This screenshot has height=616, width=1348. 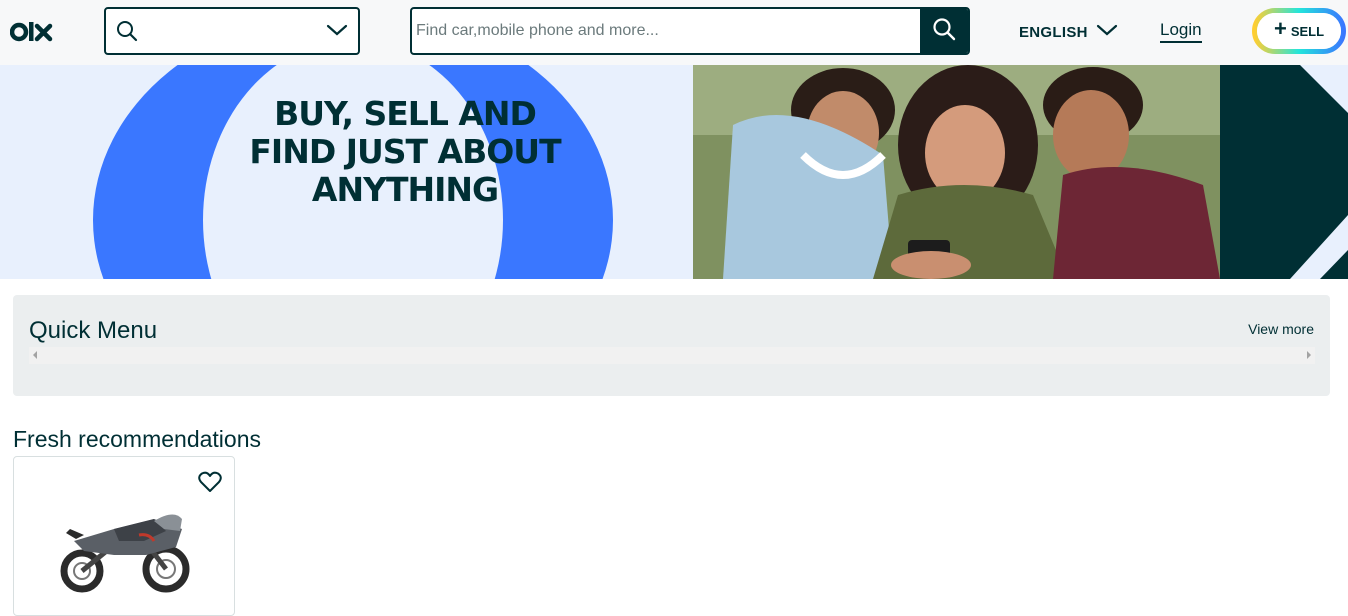 I want to click on search-bar, so click(x=690, y=31).